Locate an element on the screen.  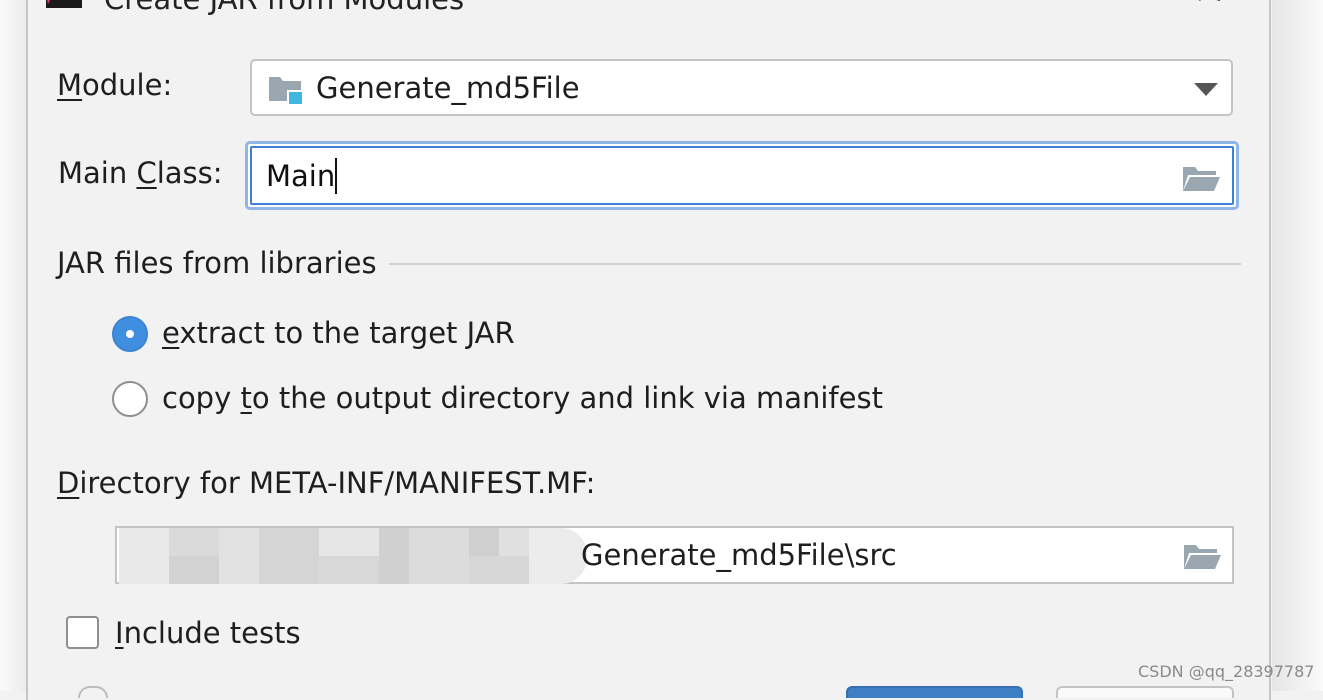
main-class-focus-ring is located at coordinates (742, 175).